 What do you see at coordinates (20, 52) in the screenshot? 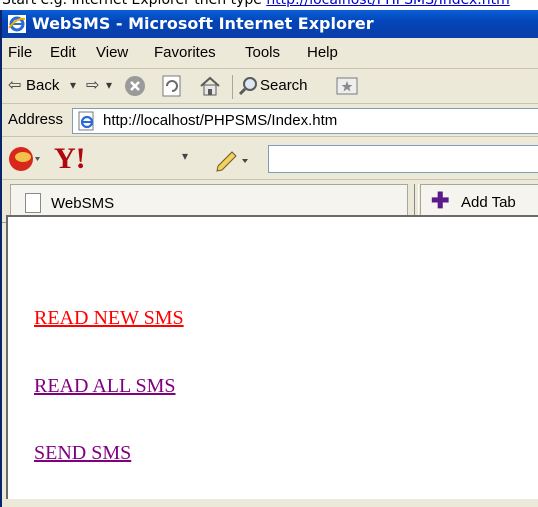
I see `menu-file: File` at bounding box center [20, 52].